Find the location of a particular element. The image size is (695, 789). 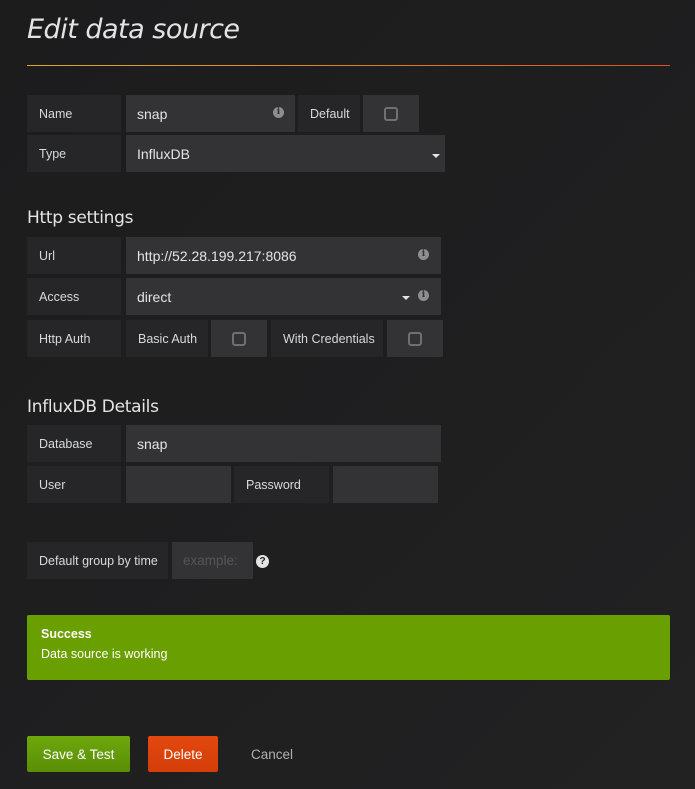

url-input-value: http://52.28.199.217:8086 is located at coordinates (217, 255).